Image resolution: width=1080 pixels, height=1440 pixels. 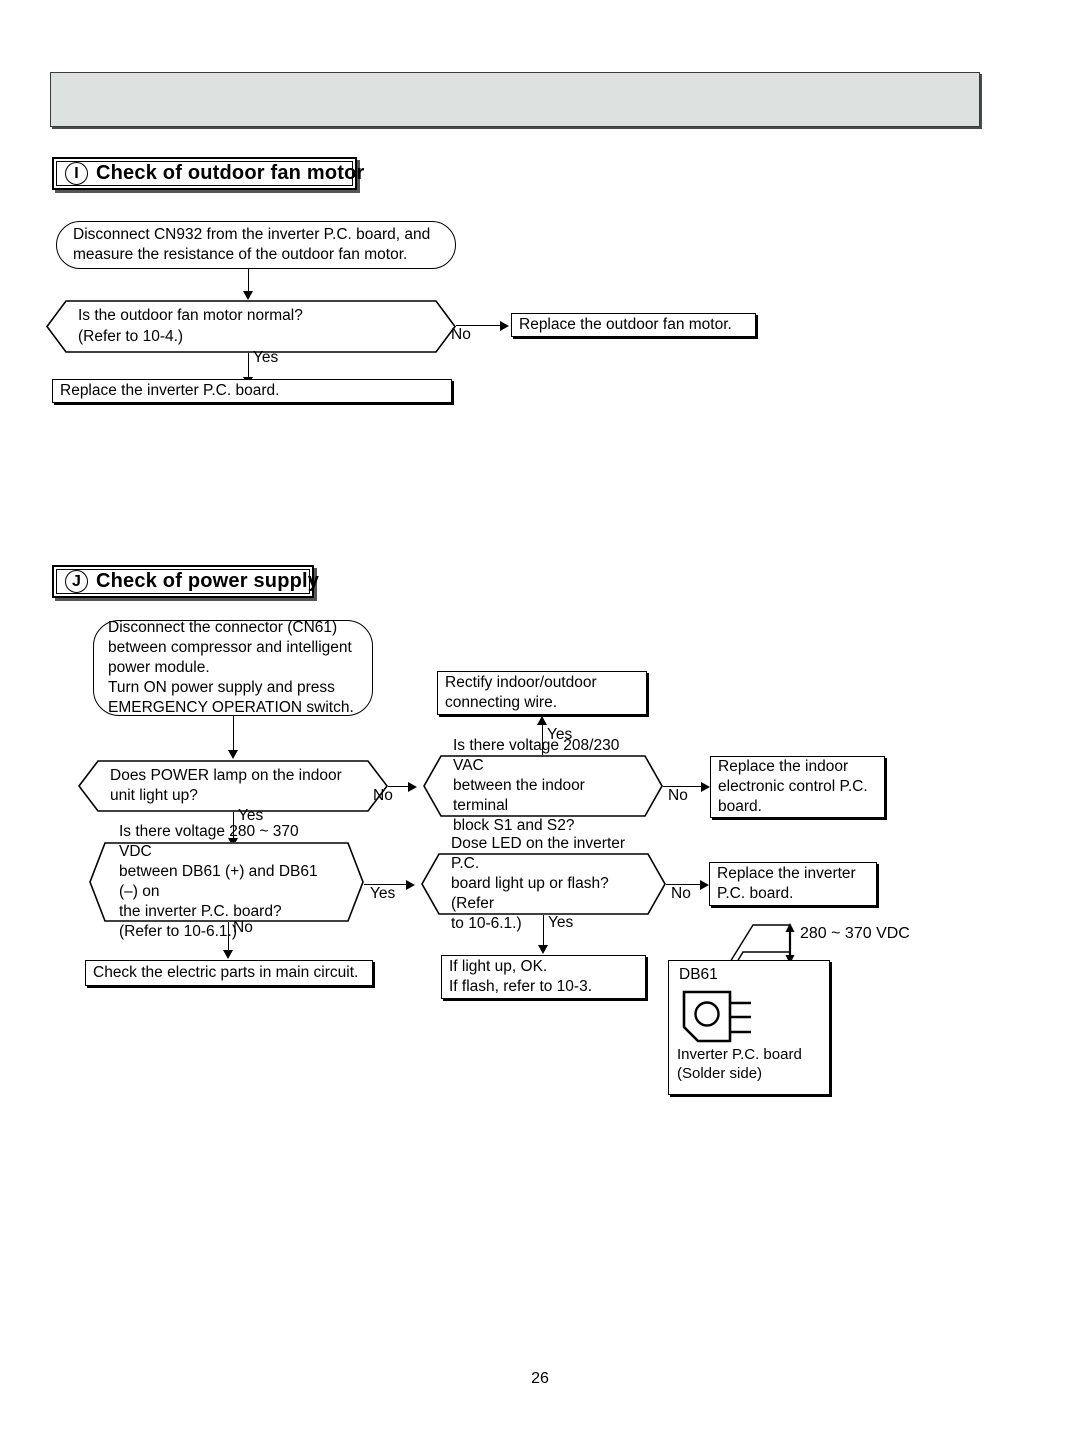 What do you see at coordinates (221, 688) in the screenshot?
I see `node-text-line-4: Turn ON power supply and press` at bounding box center [221, 688].